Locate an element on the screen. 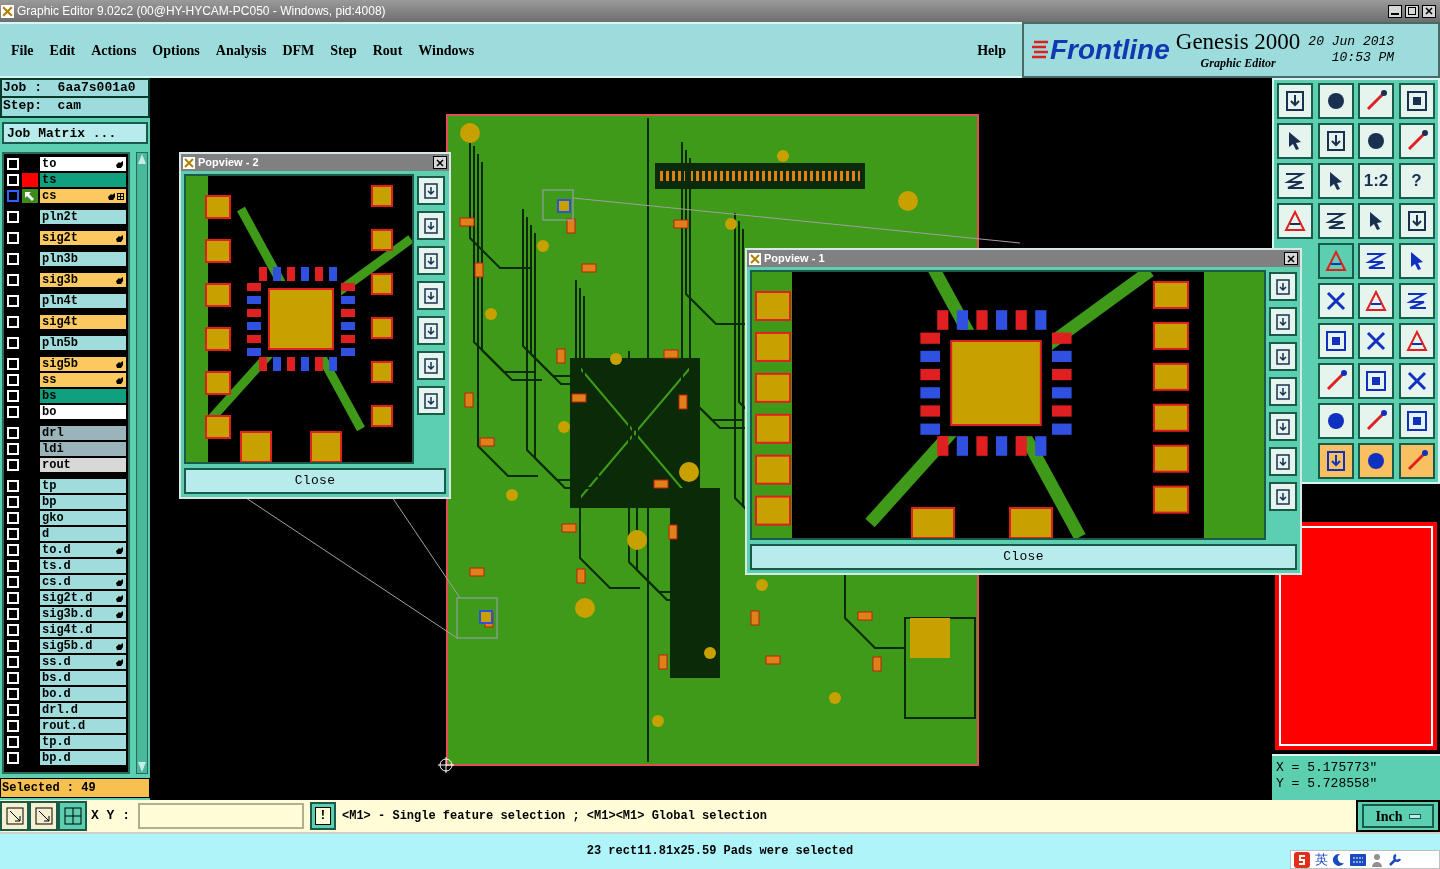 Image resolution: width=1440 pixels, height=869 pixels. layer-name: bp.d is located at coordinates (83, 758).